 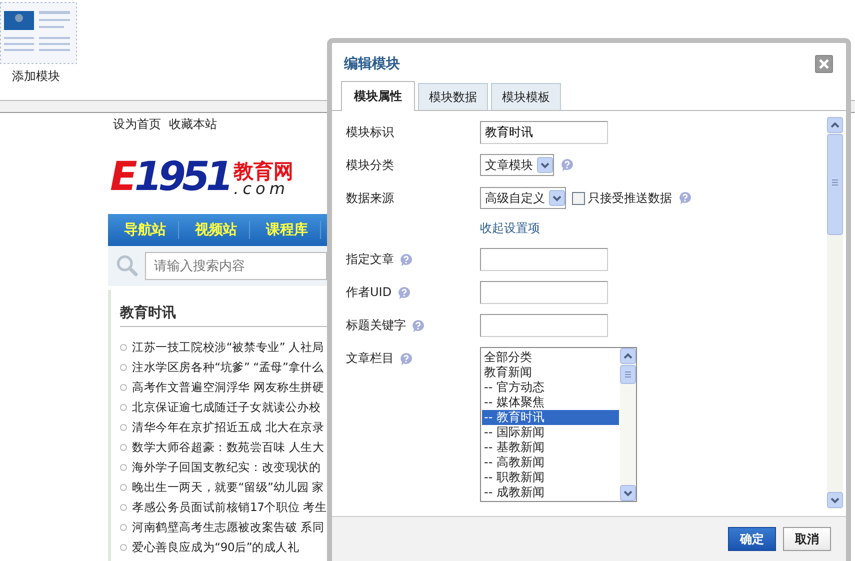 I want to click on tab: 模块属性, so click(x=378, y=96).